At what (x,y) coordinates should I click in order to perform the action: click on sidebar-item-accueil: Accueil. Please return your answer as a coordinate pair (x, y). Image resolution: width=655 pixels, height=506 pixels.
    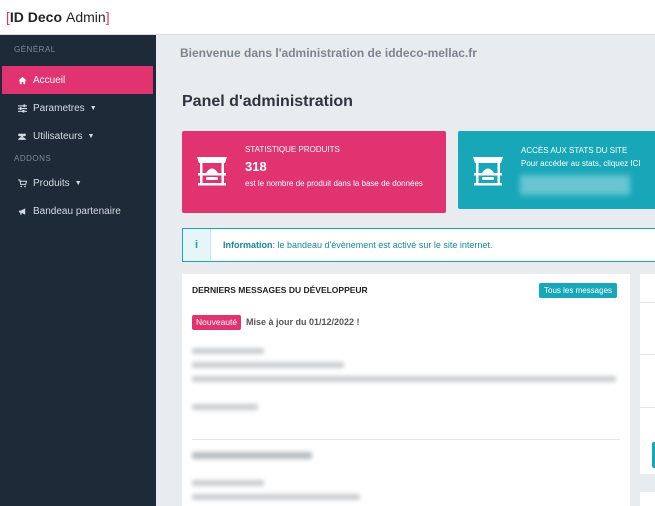
    Looking at the image, I should click on (77, 80).